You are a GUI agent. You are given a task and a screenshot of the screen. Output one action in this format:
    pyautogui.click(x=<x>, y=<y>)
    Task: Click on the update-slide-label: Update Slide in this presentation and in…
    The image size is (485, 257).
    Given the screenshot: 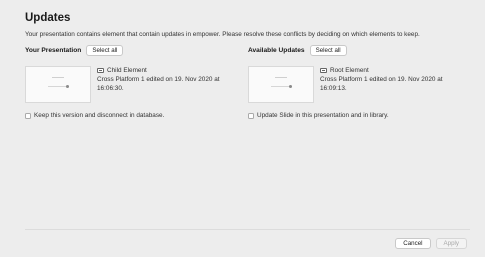 What is the action you would take?
    pyautogui.click(x=323, y=115)
    